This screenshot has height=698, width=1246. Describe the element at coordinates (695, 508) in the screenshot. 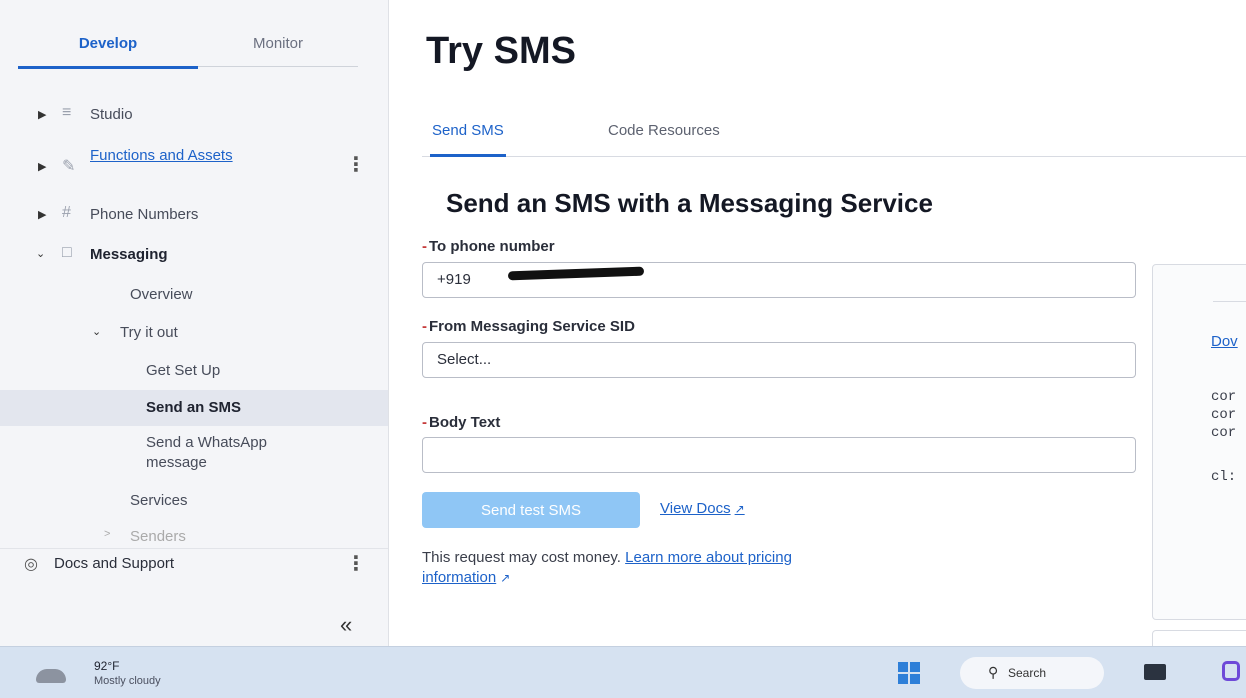

I see `view-docs-label: View Docs` at that location.